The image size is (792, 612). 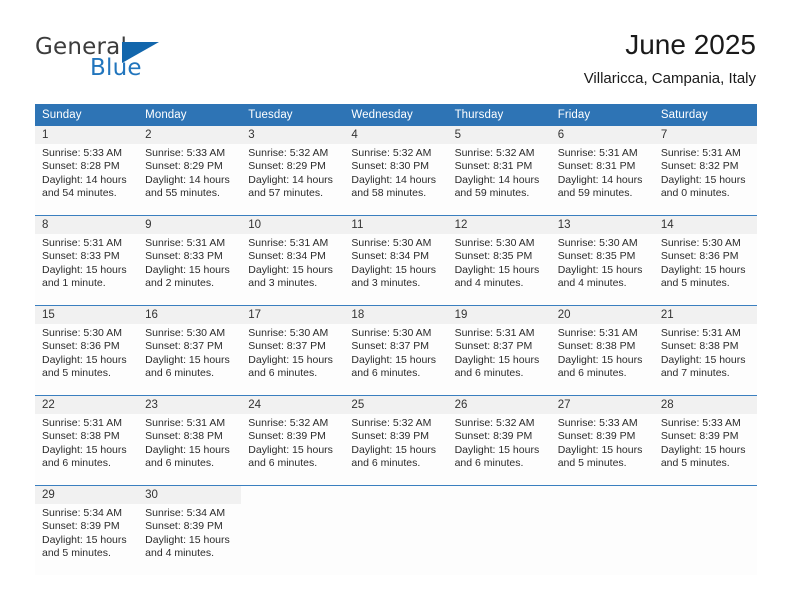 I want to click on day-number: 15, so click(x=87, y=315).